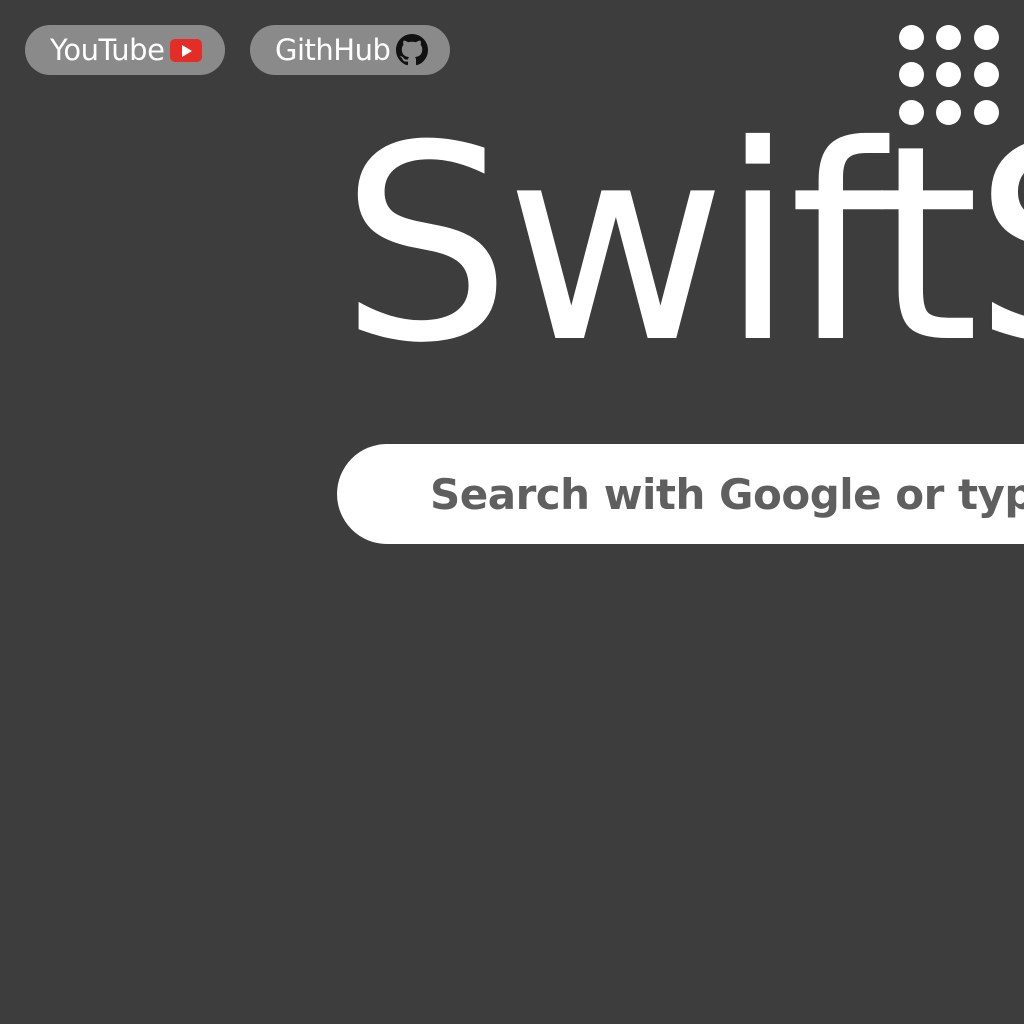 The width and height of the screenshot is (1024, 1024). Describe the element at coordinates (412, 50) in the screenshot. I see `github-icon` at that location.